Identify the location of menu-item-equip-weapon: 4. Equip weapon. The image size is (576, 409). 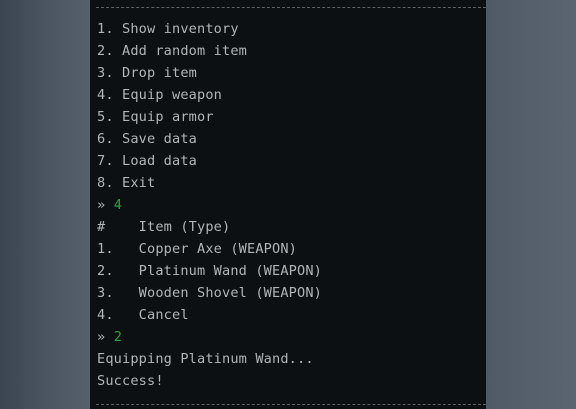
(160, 95).